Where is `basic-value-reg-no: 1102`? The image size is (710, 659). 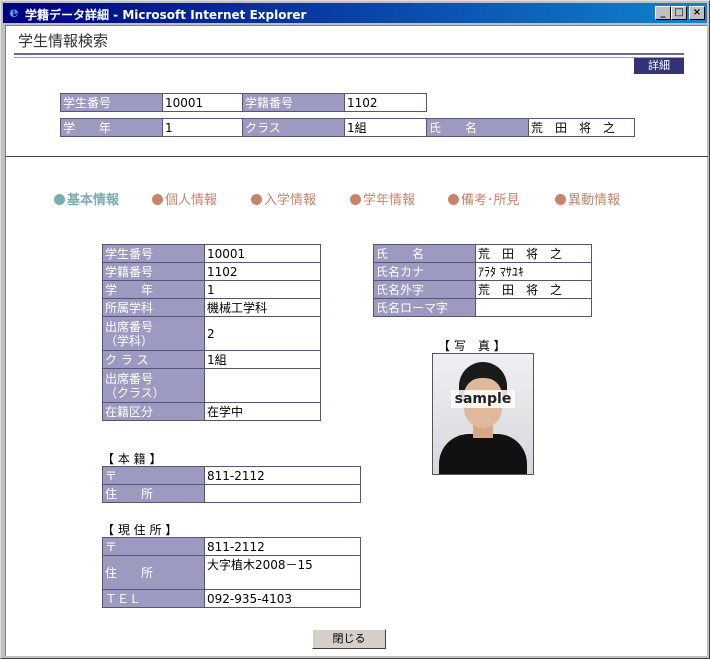
basic-value-reg-no: 1102 is located at coordinates (262, 271).